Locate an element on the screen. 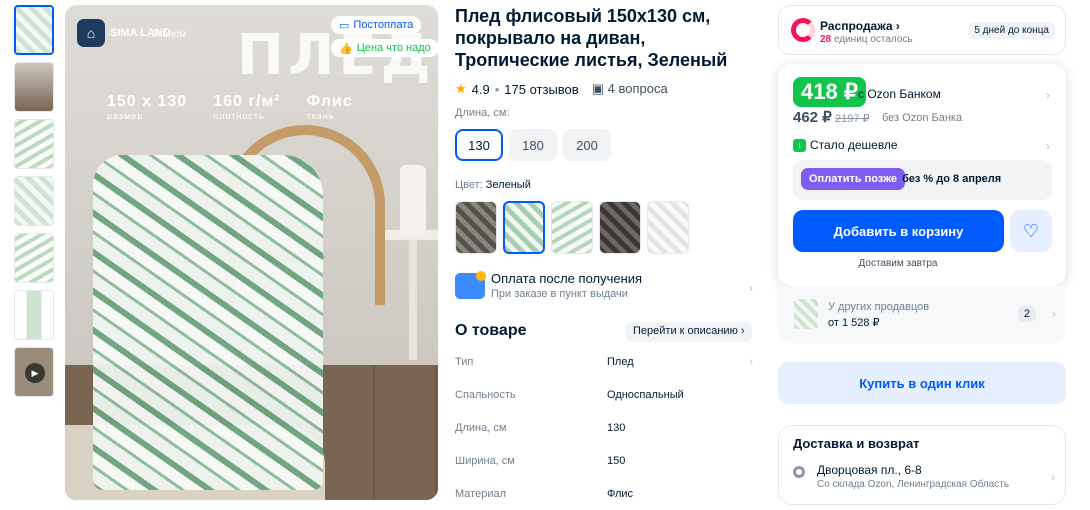 Image resolution: width=1090 pixels, height=510 pixels. to-description-button: Перейти к описанию › is located at coordinates (689, 332).